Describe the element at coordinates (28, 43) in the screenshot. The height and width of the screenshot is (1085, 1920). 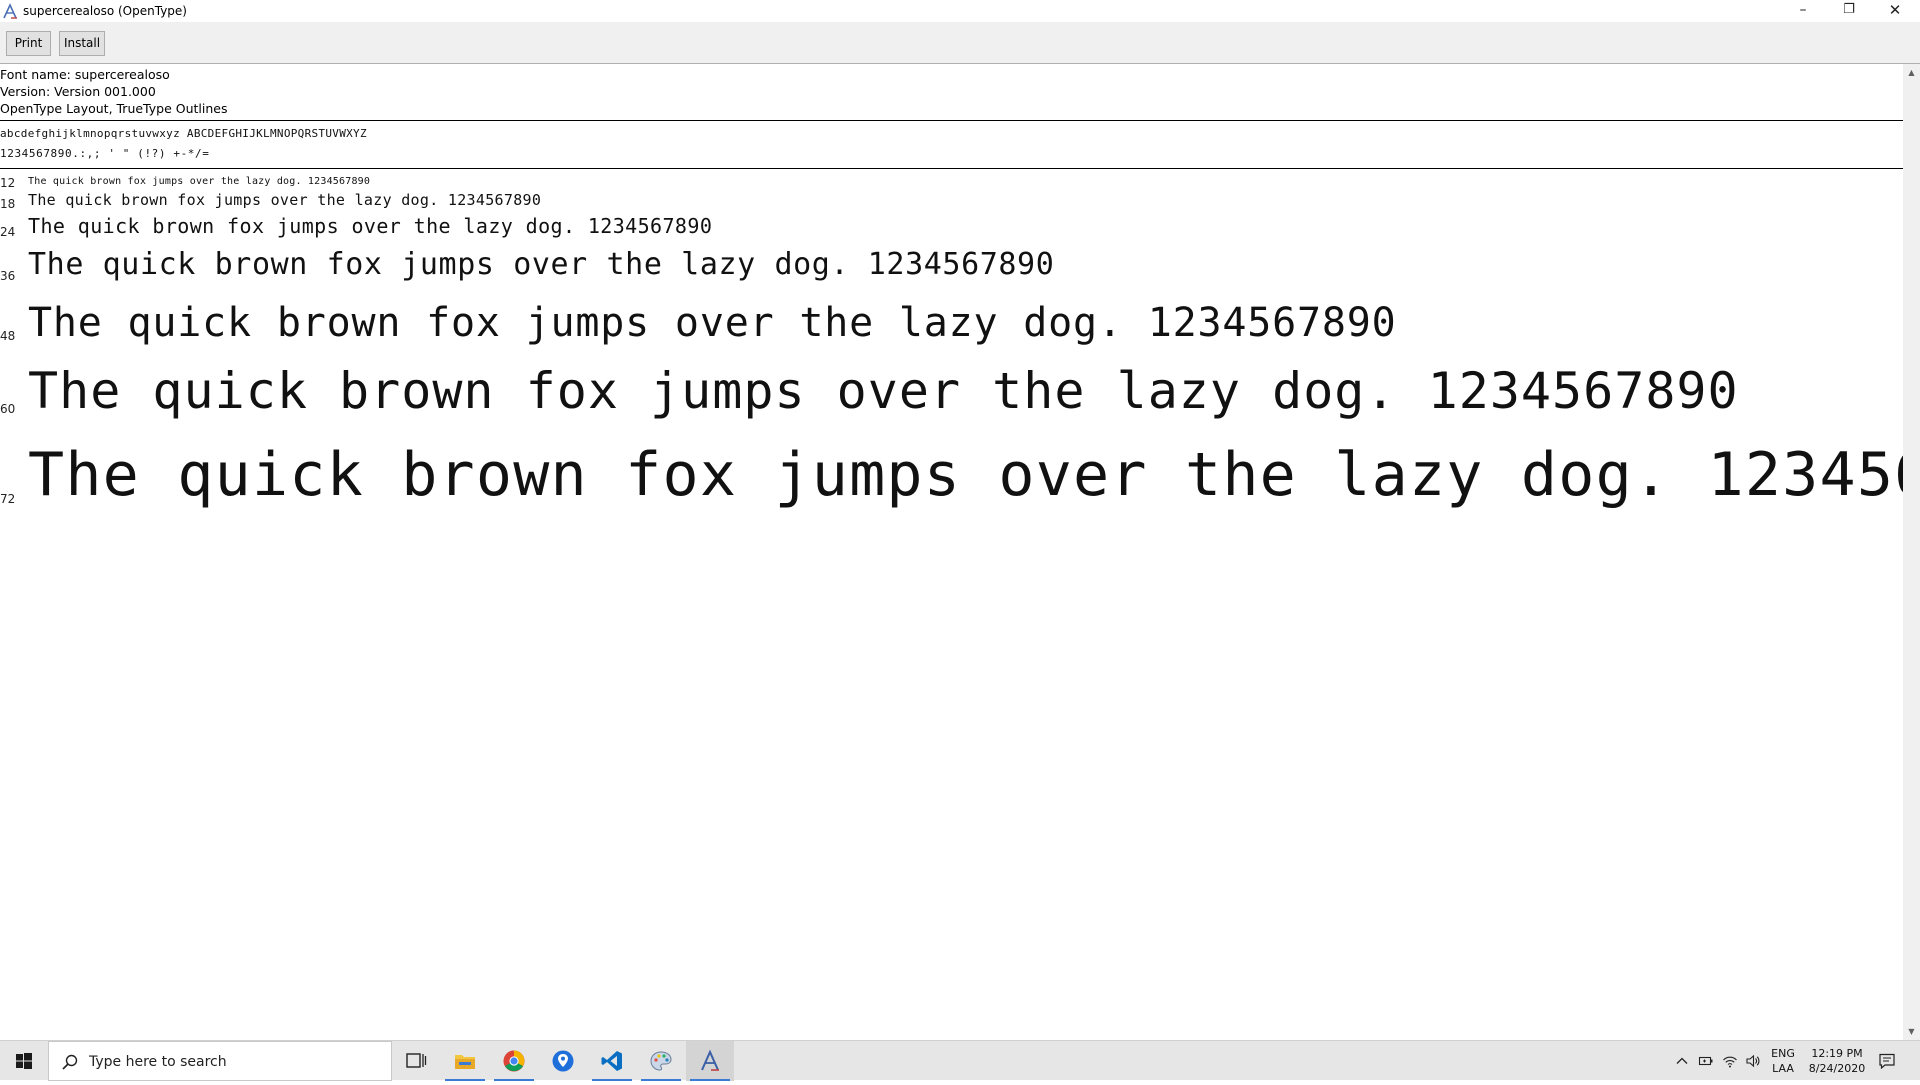
I see `print-button: Print` at that location.